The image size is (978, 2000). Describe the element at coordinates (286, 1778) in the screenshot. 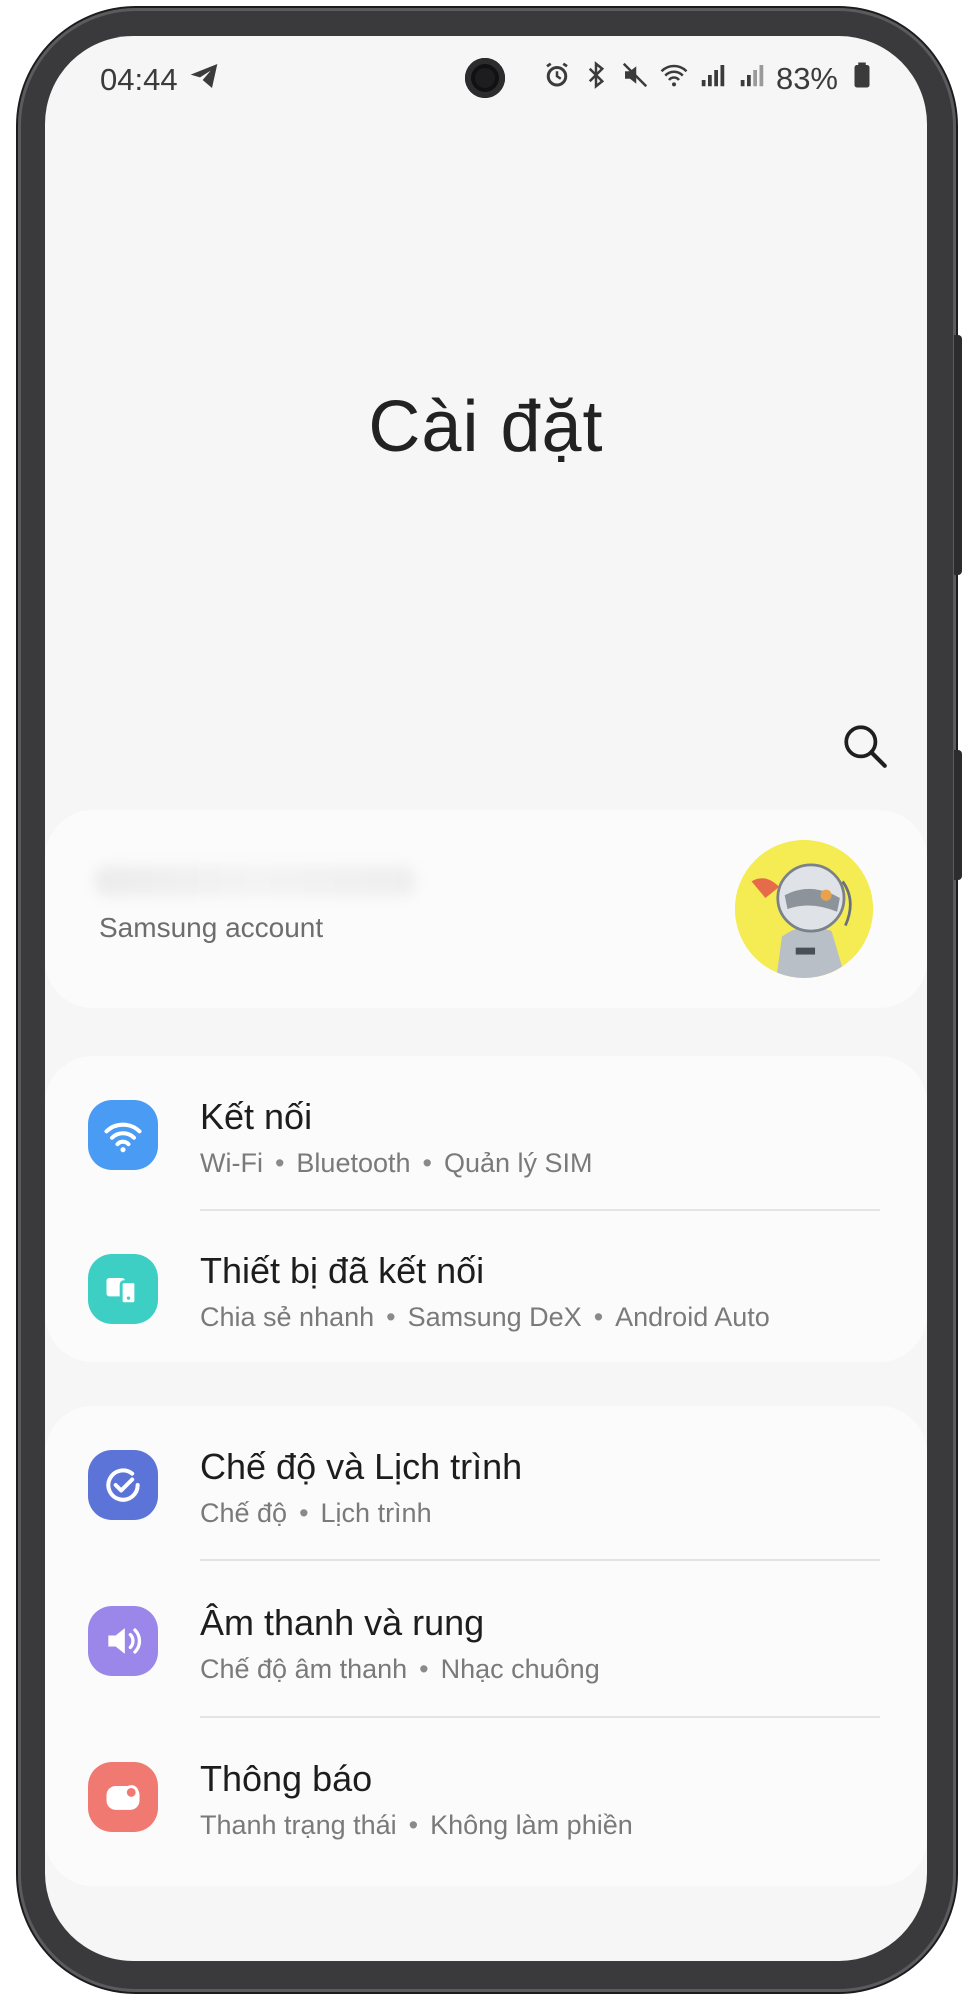

I see `settings-item-title: Thông báo` at that location.